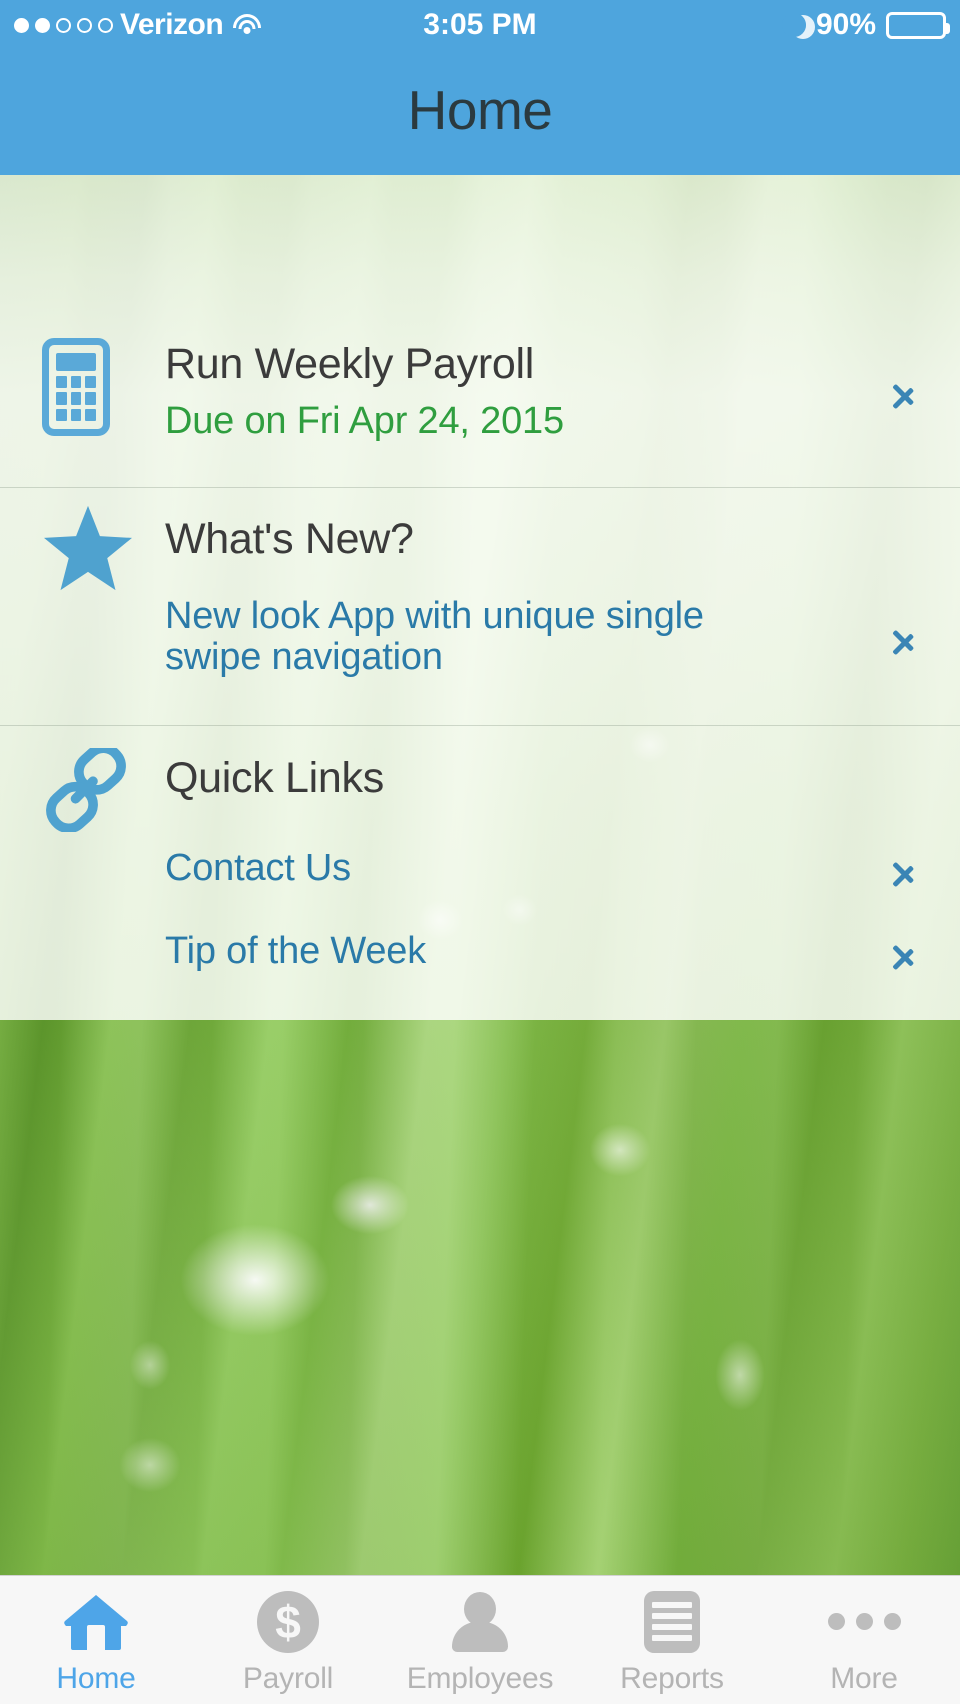  What do you see at coordinates (918, 25) in the screenshot?
I see `battery-icon` at bounding box center [918, 25].